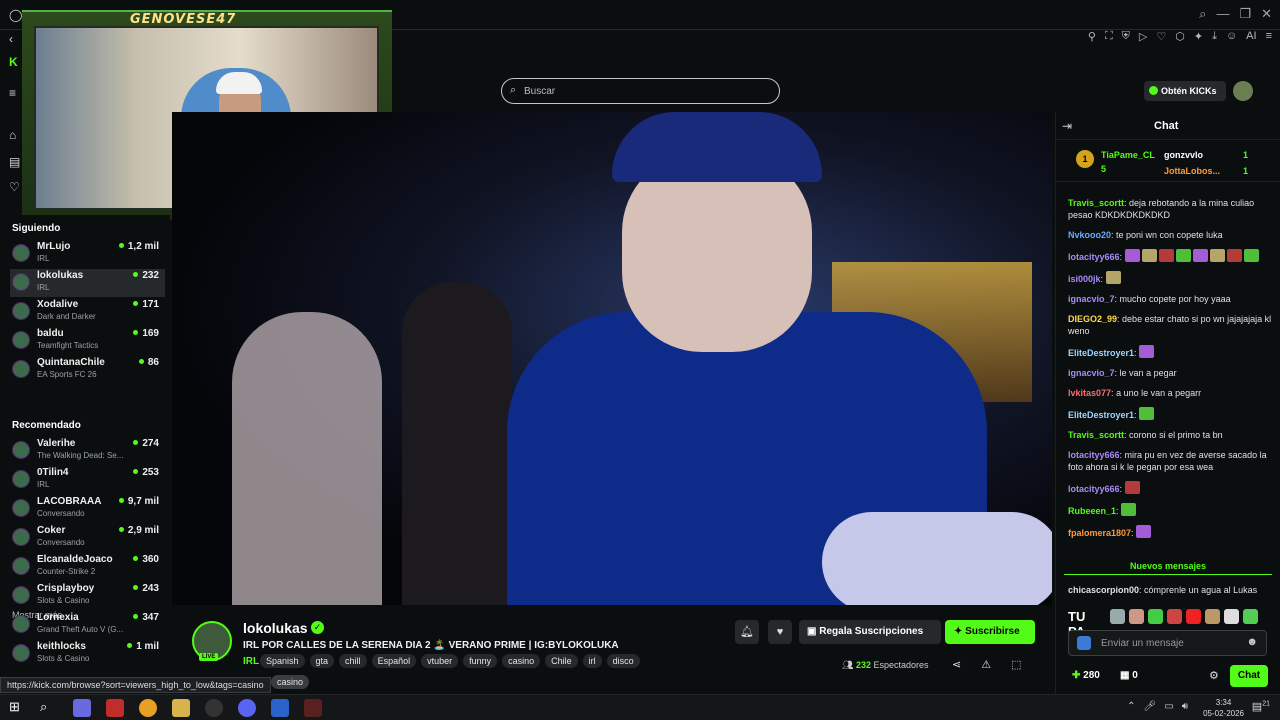 This screenshot has height=720, width=1280. Describe the element at coordinates (12, 135) in the screenshot. I see `home-icon: ⌂` at that location.